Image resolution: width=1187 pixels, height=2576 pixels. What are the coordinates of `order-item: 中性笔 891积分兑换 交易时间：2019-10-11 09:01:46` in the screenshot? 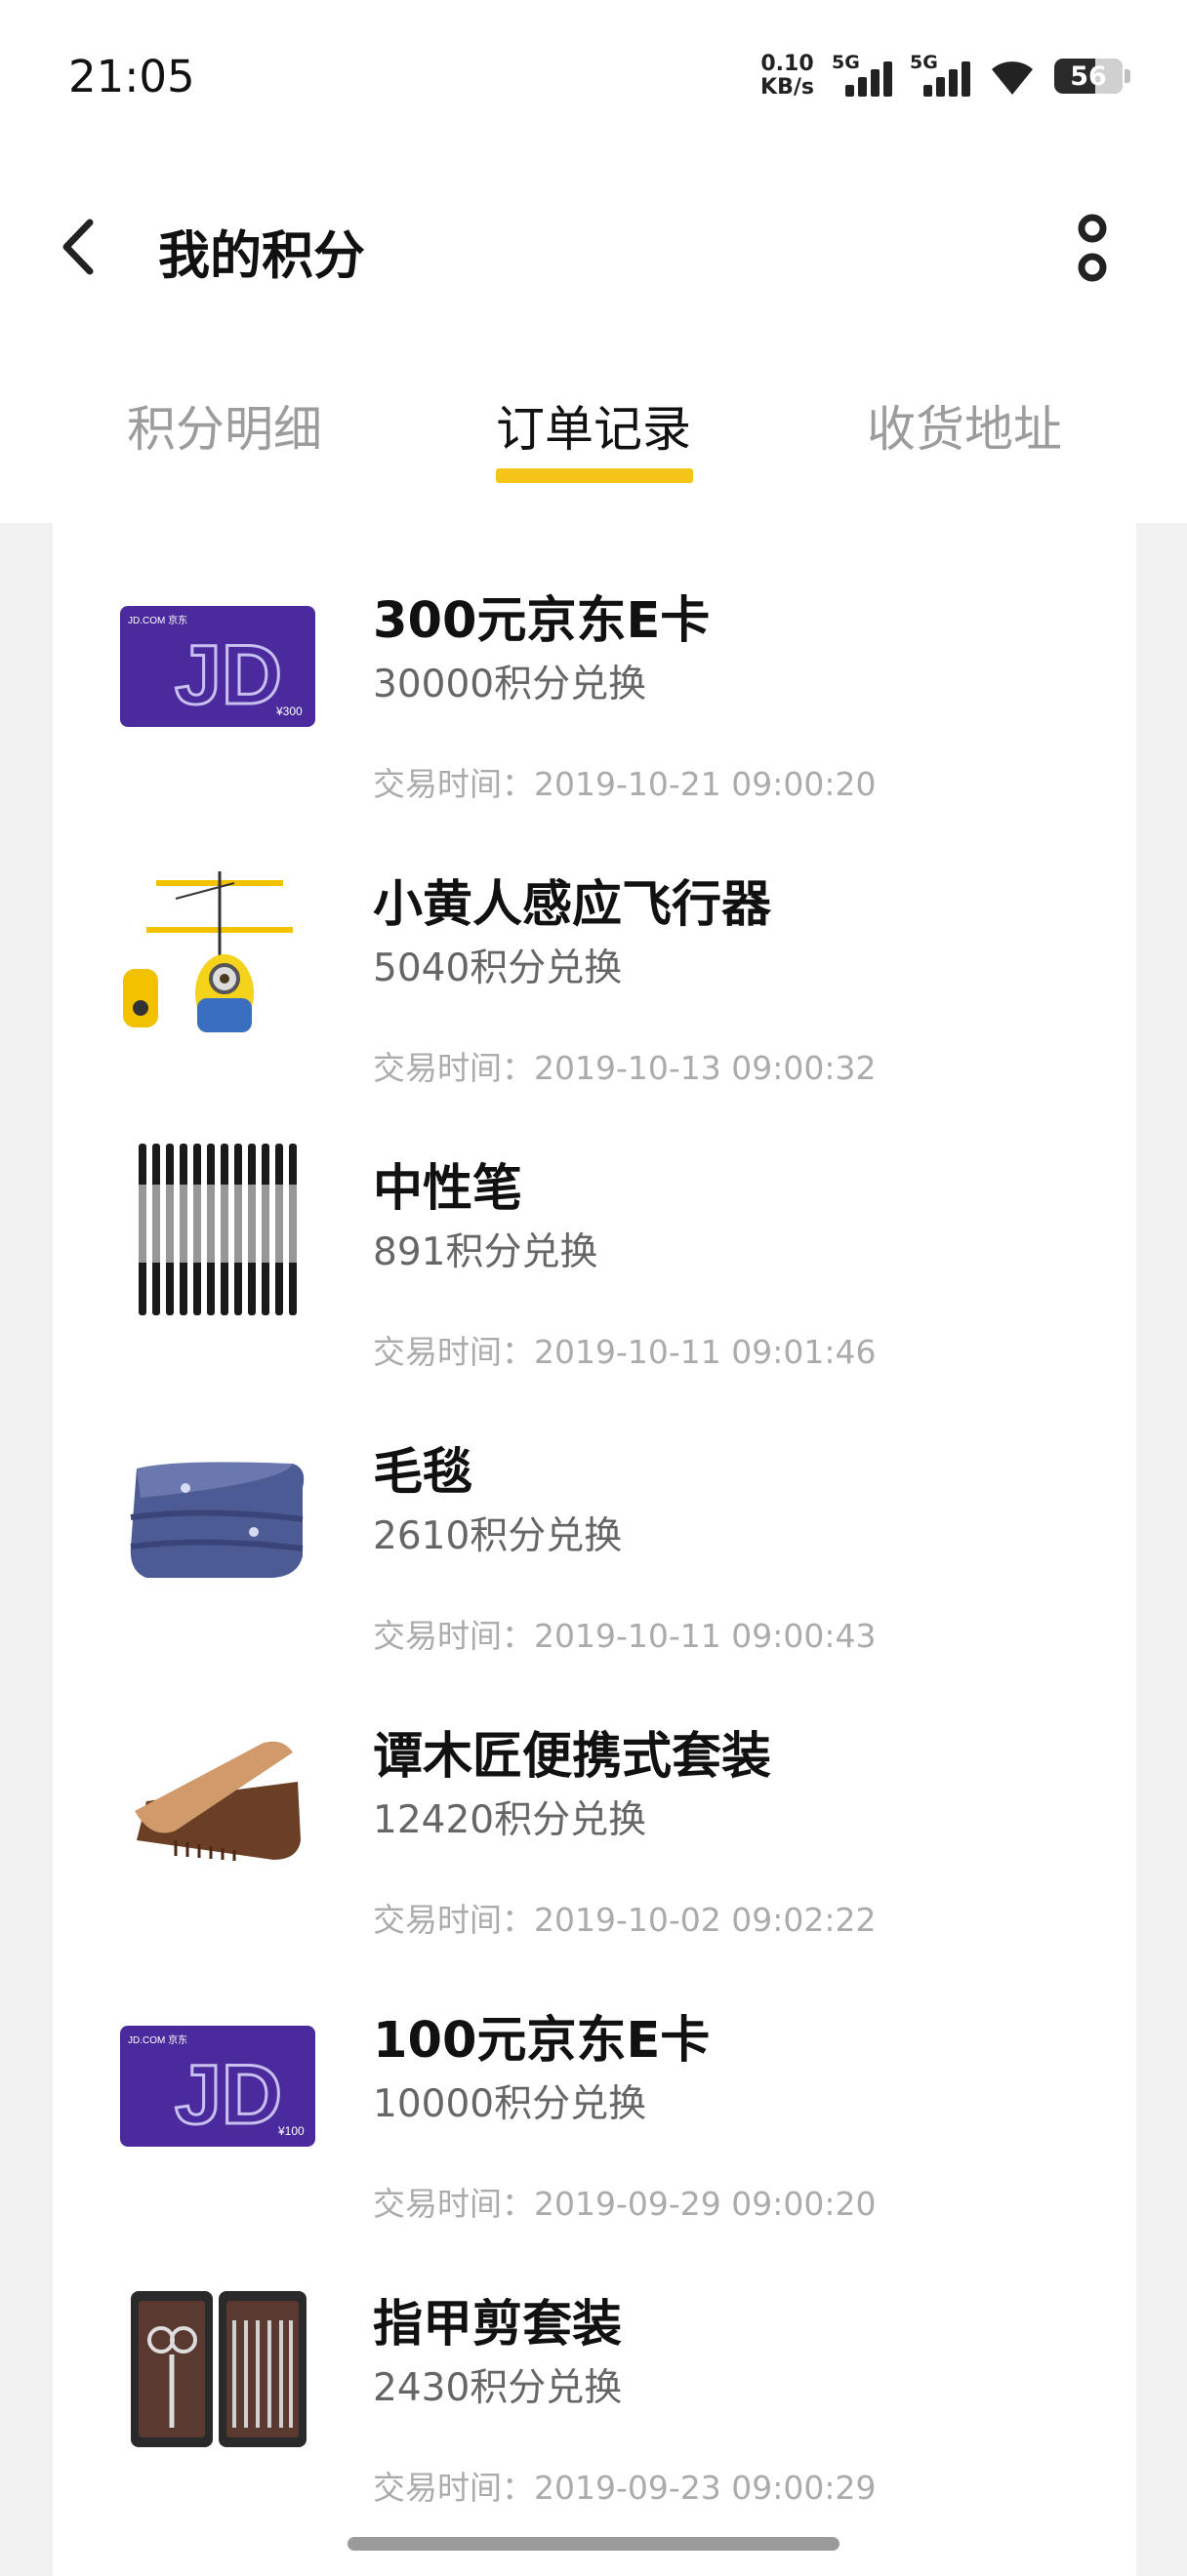 It's located at (594, 1233).